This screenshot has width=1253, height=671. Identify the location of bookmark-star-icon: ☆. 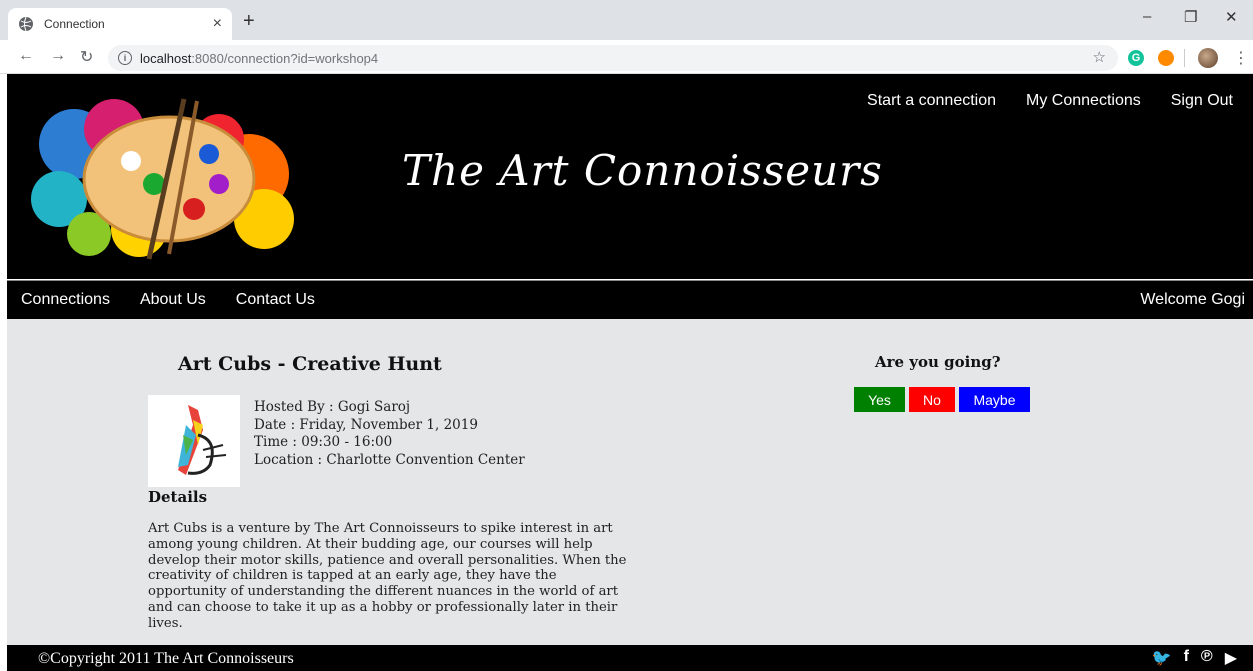
(1099, 57).